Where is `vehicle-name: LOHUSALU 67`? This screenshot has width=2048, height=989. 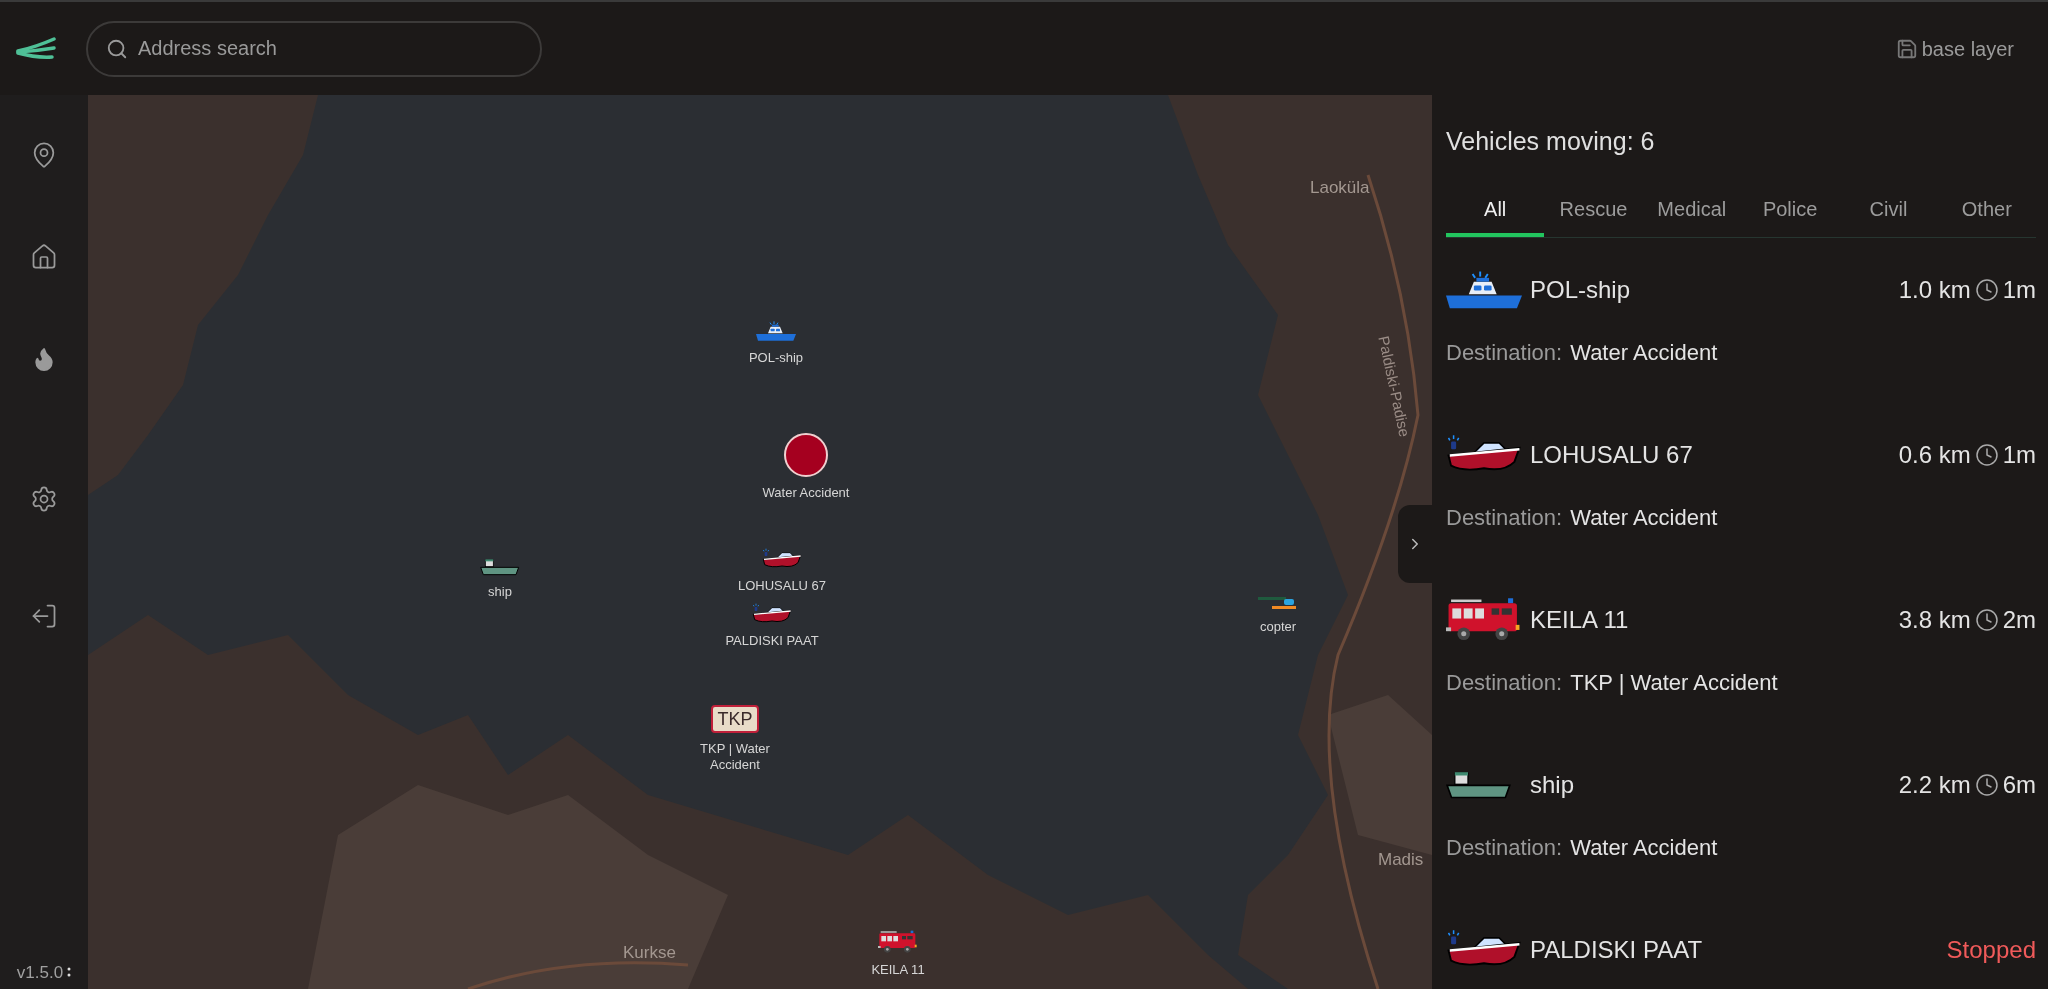
vehicle-name: LOHUSALU 67 is located at coordinates (1611, 454).